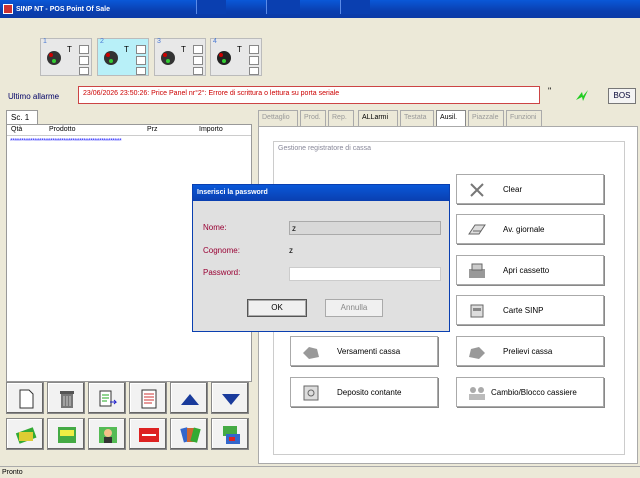 This screenshot has width=640, height=478. I want to click on cash-drawer-icon, so click(477, 270).